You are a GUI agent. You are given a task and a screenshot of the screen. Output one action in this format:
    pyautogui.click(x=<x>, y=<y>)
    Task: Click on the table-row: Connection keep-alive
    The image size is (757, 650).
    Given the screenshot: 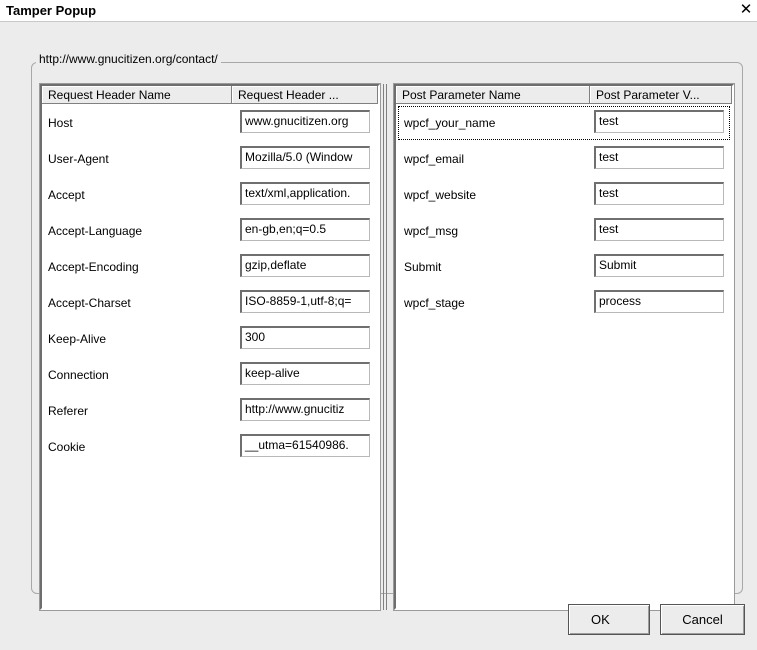 What is the action you would take?
    pyautogui.click(x=210, y=375)
    